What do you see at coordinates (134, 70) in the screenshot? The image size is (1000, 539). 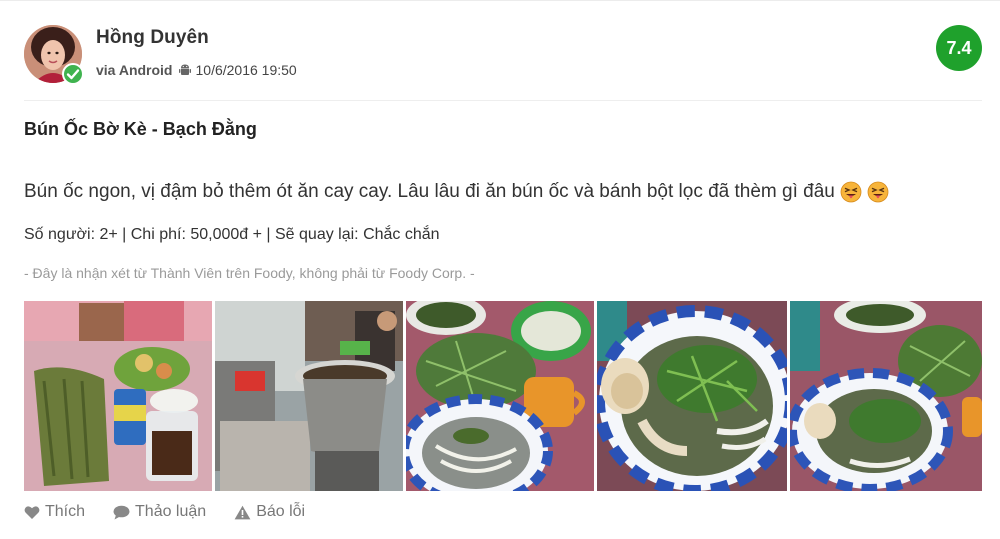 I see `via-platform: via Android` at bounding box center [134, 70].